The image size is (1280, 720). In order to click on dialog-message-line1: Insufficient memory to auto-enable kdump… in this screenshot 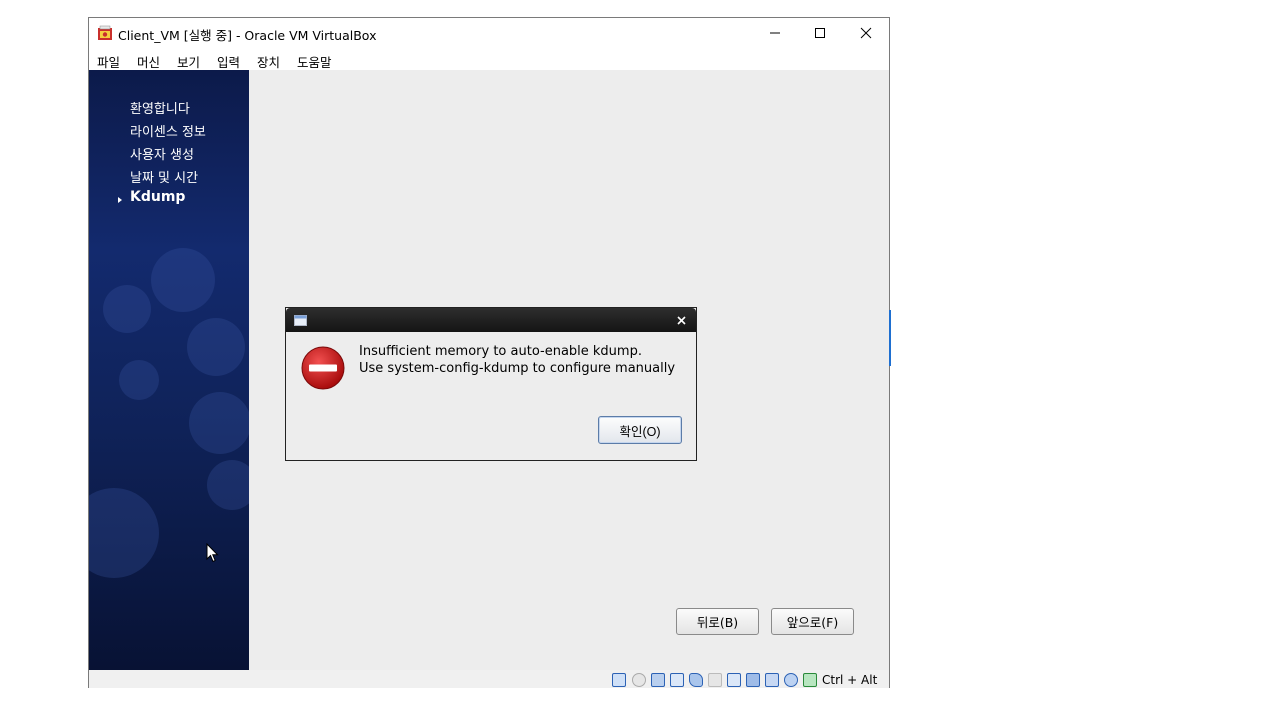, I will do `click(500, 351)`.